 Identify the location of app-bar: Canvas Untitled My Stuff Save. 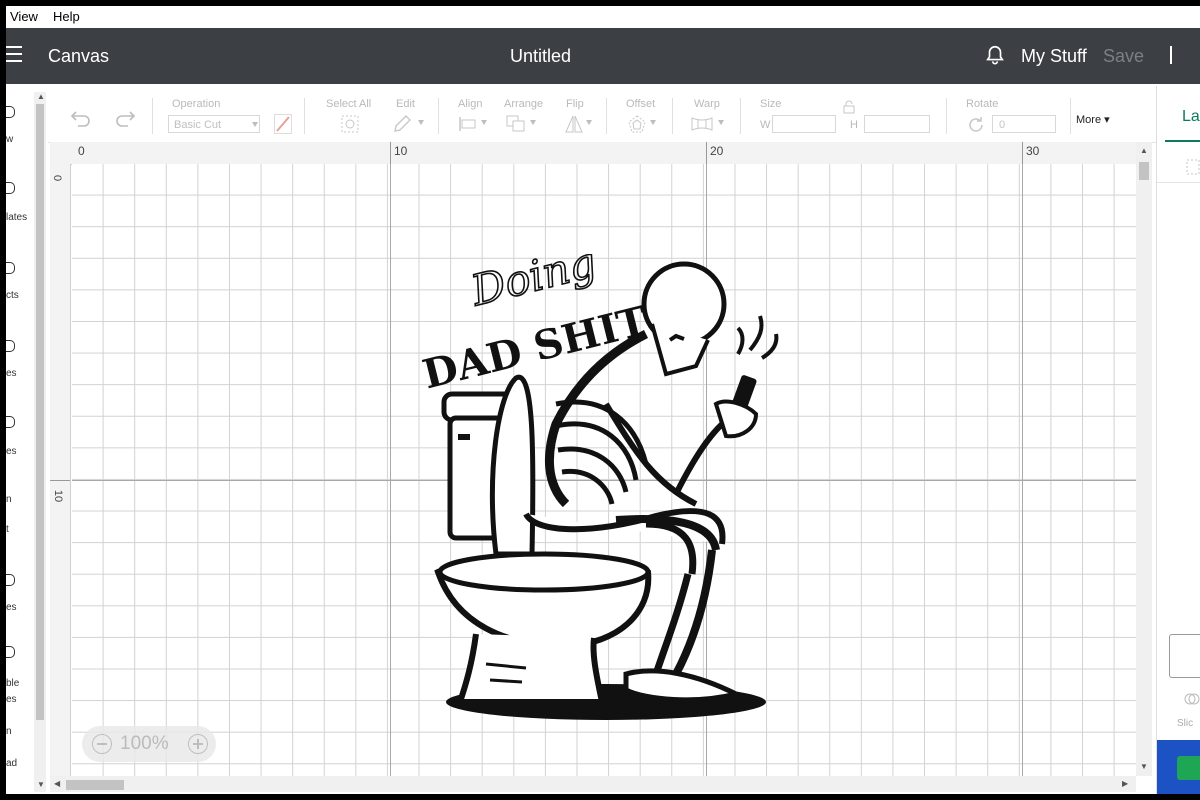
(603, 56).